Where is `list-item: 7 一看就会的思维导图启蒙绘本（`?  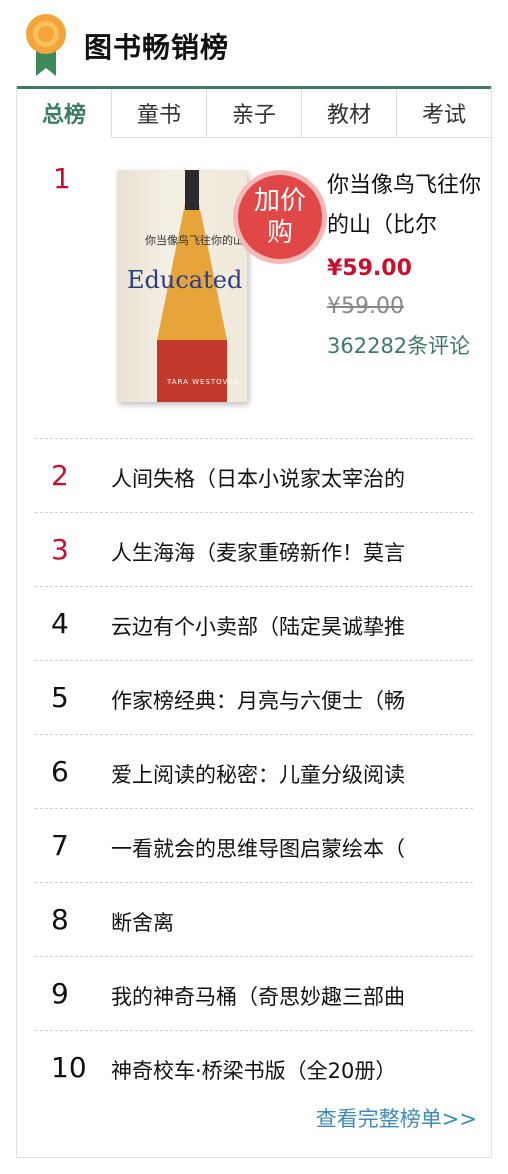 list-item: 7 一看就会的思维导图启蒙绘本（ is located at coordinates (254, 846).